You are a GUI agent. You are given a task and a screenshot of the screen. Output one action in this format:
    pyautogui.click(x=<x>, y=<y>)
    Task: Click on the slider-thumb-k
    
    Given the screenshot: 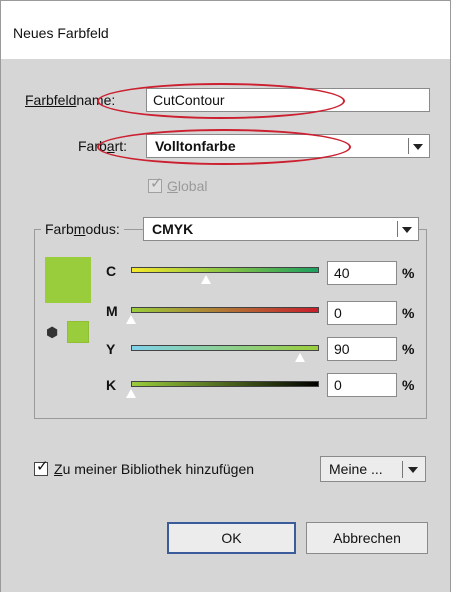 What is the action you would take?
    pyautogui.click(x=131, y=393)
    